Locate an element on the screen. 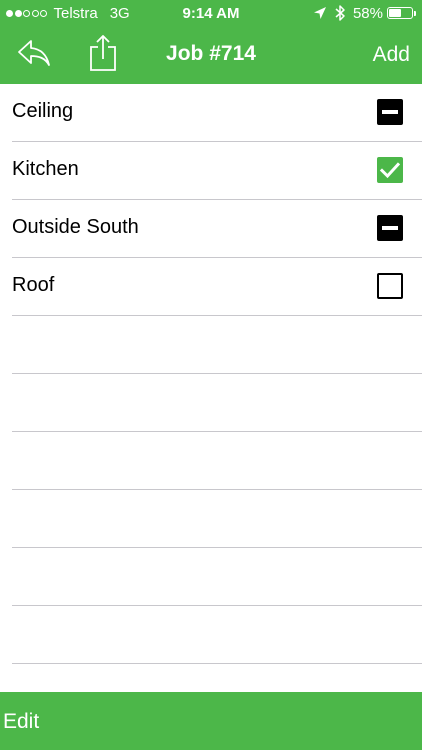 Image resolution: width=422 pixels, height=750 pixels. list-item-label: Roof is located at coordinates (33, 285).